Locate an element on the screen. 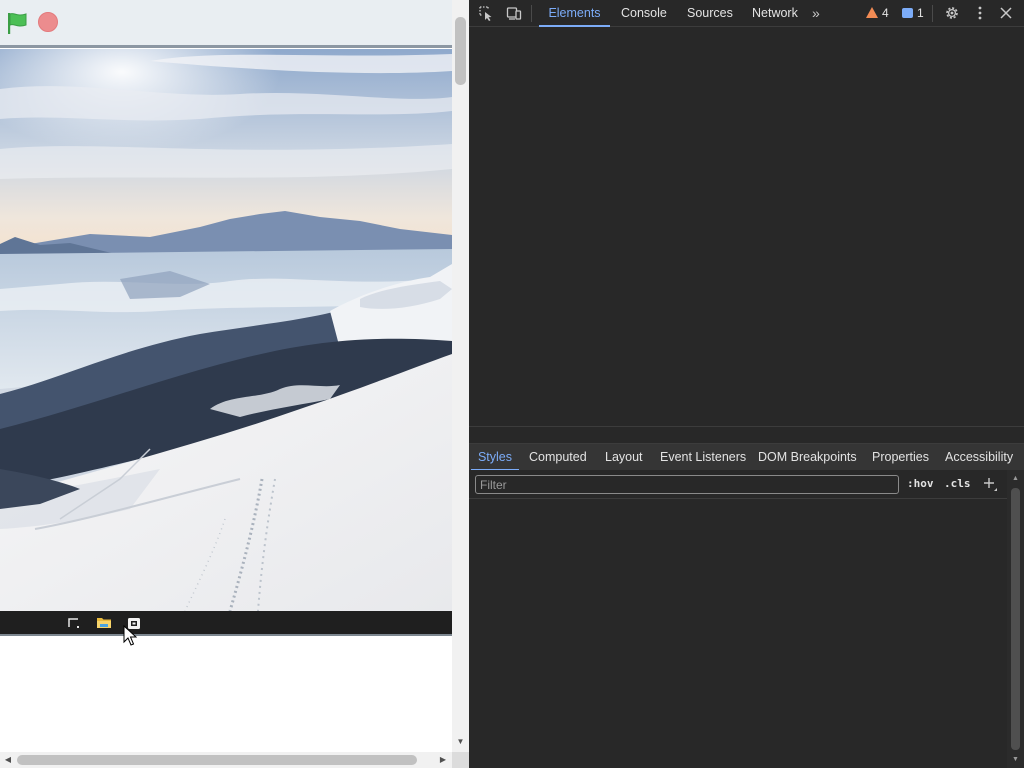  tab-styles: Styles is located at coordinates (495, 457).